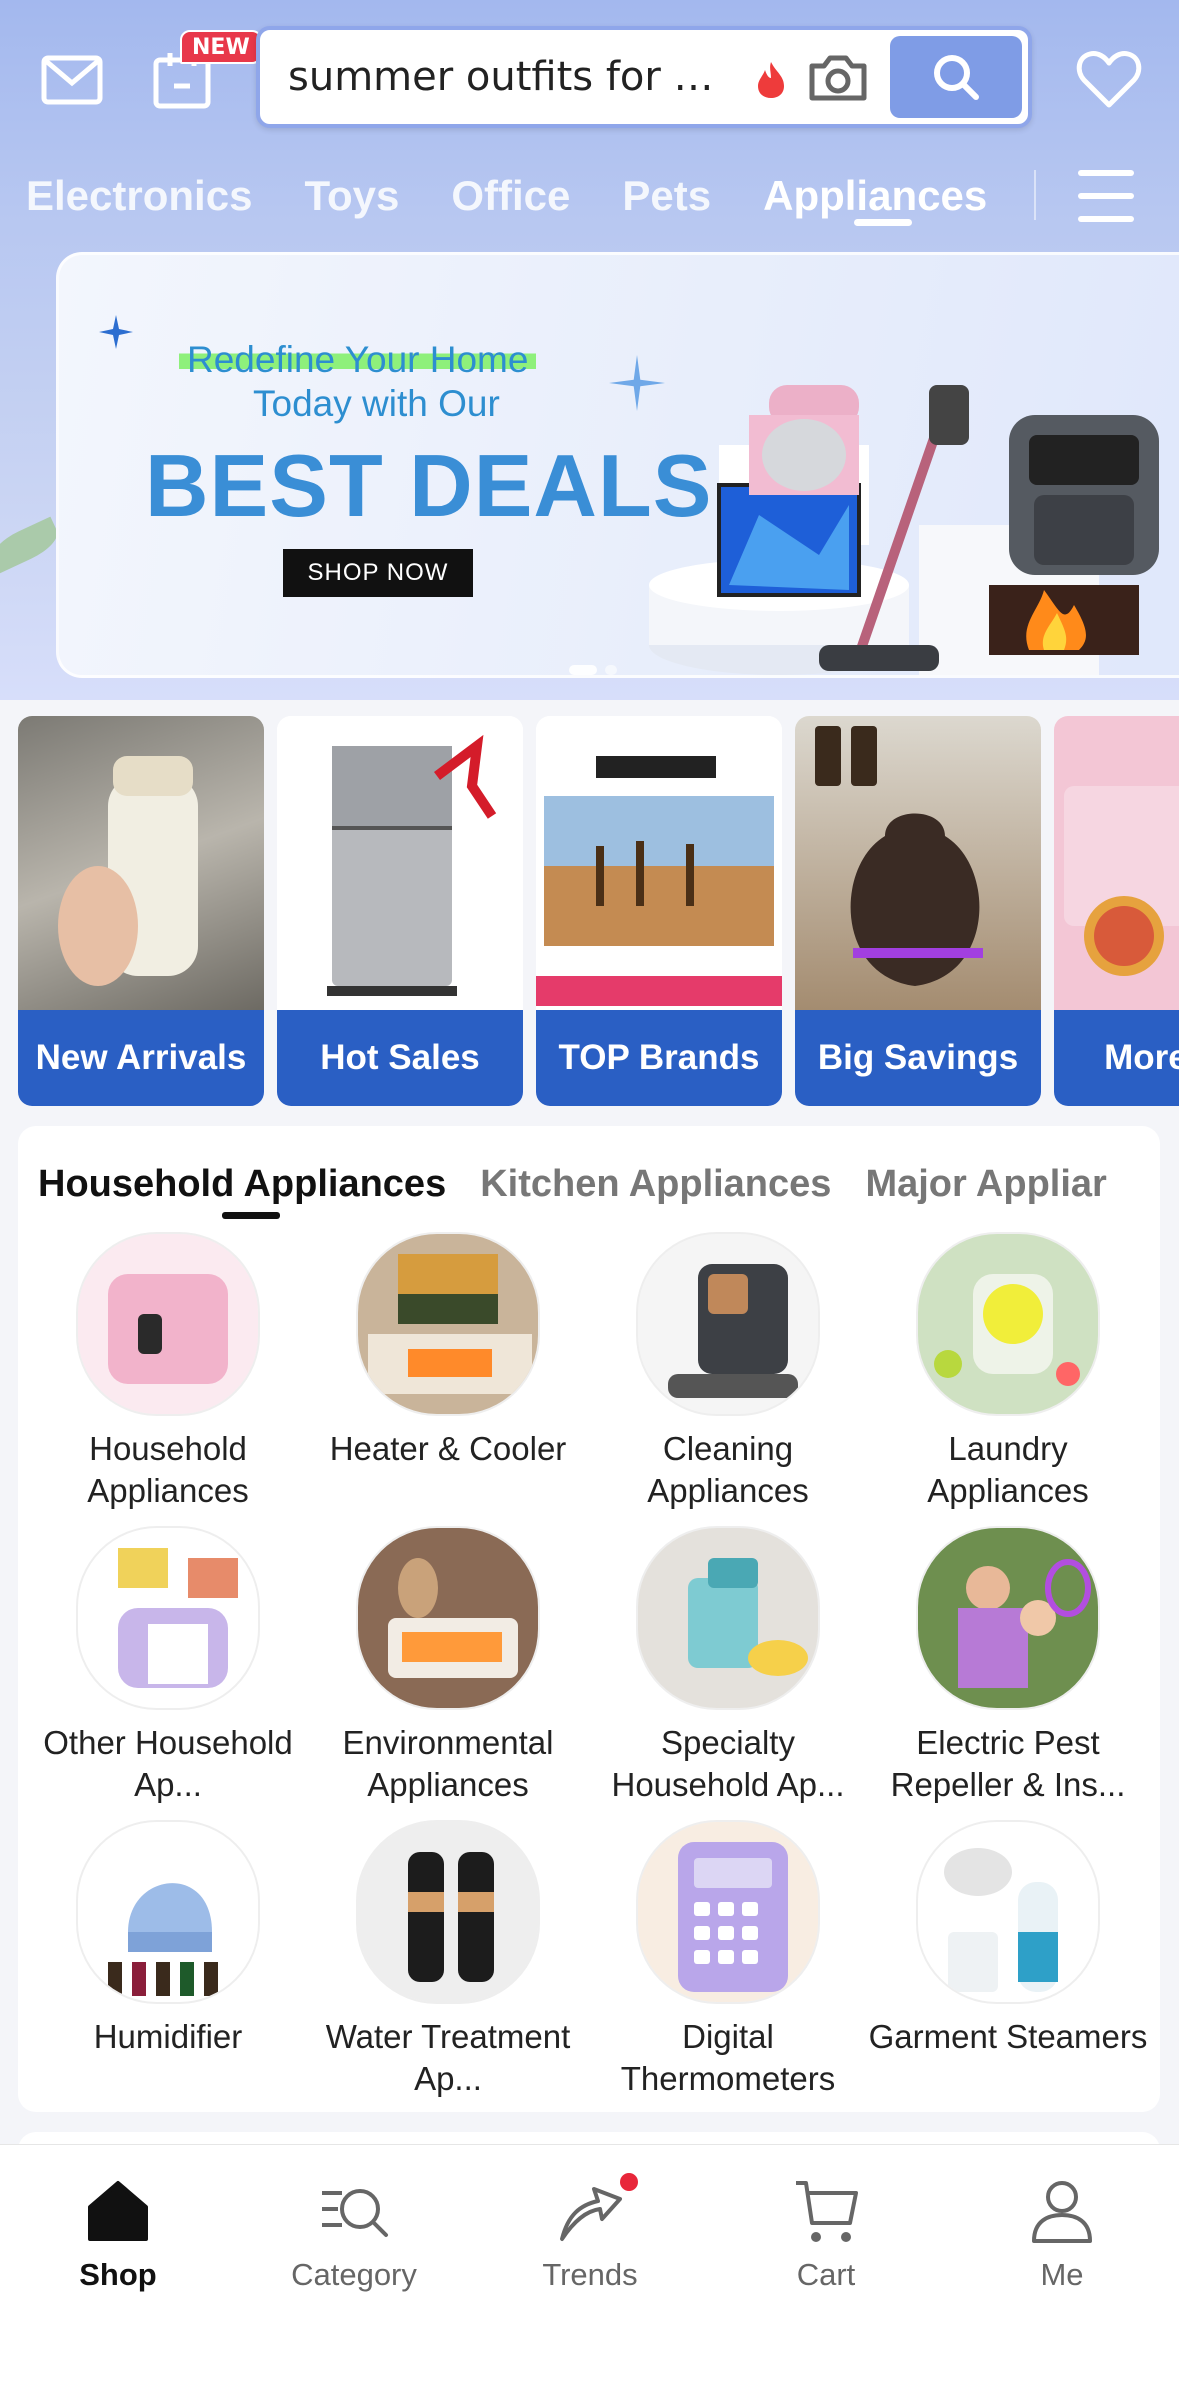 The height and width of the screenshot is (2396, 1179). Describe the element at coordinates (168, 2036) in the screenshot. I see `category-name: Humidifier` at that location.